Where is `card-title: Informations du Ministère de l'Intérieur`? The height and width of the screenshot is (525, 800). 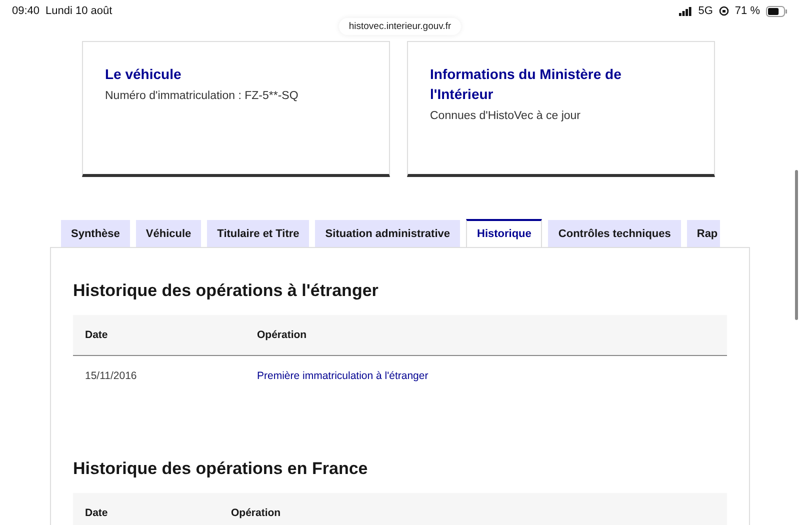
card-title: Informations du Ministère de l'Intérieur is located at coordinates (526, 84).